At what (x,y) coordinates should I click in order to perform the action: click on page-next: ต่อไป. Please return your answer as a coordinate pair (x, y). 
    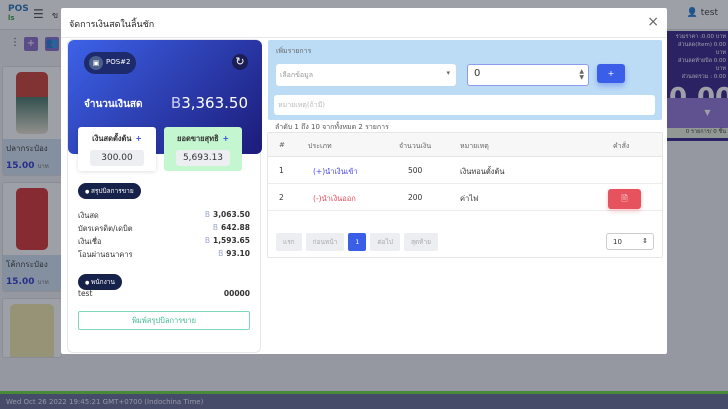
    Looking at the image, I should click on (385, 242).